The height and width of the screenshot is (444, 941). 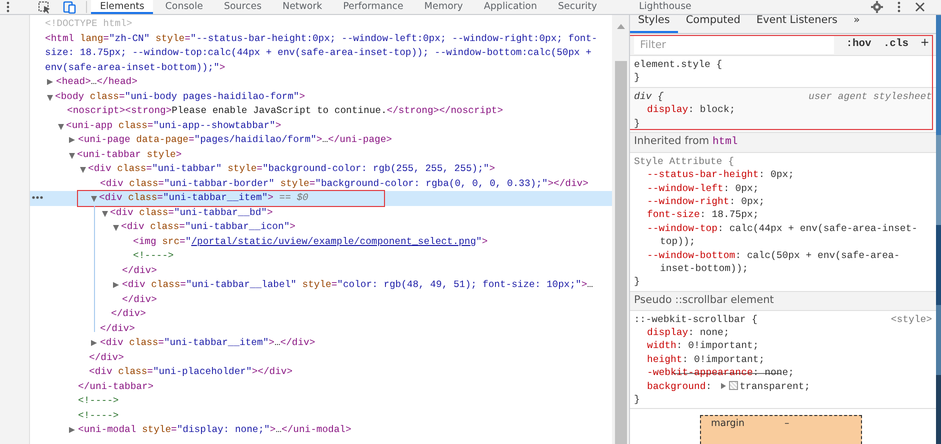 I want to click on dom-node-line: <div class="uni-placeholder"></div>, so click(x=191, y=372).